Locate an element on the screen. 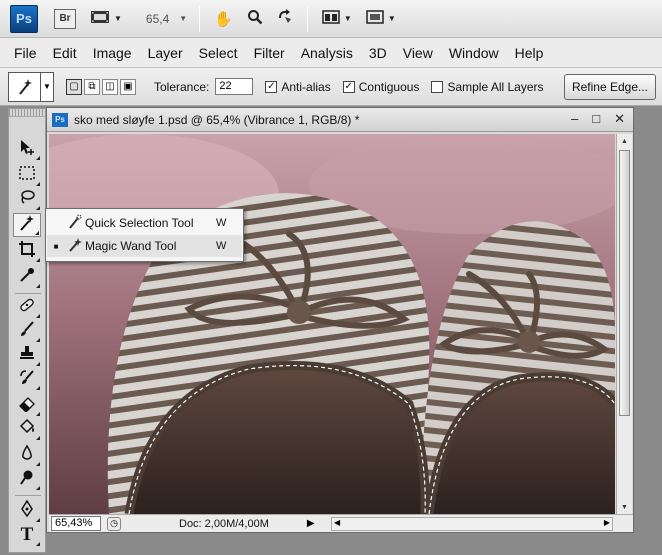  flyout-item-quick-selection: Quick Selection Tool W is located at coordinates (144, 223).